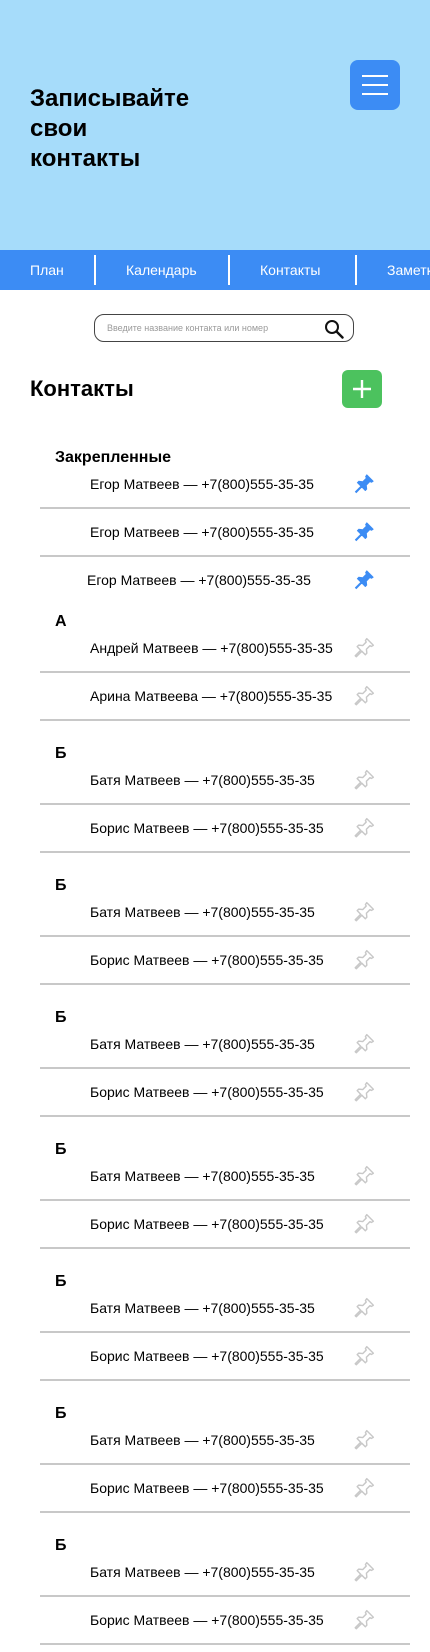 The height and width of the screenshot is (1652, 430). I want to click on add-contact-button, so click(362, 389).